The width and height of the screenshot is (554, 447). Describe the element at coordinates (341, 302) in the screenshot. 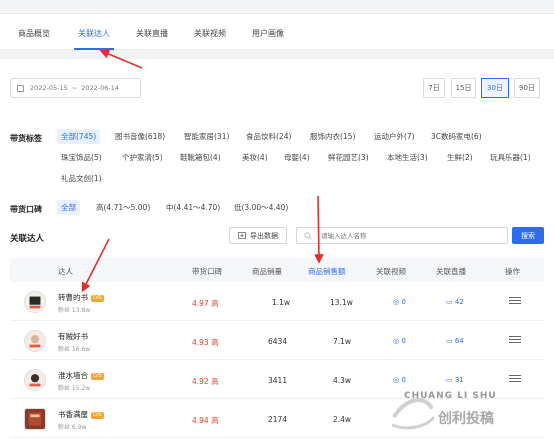

I see `sales-amount: 13.1w` at that location.